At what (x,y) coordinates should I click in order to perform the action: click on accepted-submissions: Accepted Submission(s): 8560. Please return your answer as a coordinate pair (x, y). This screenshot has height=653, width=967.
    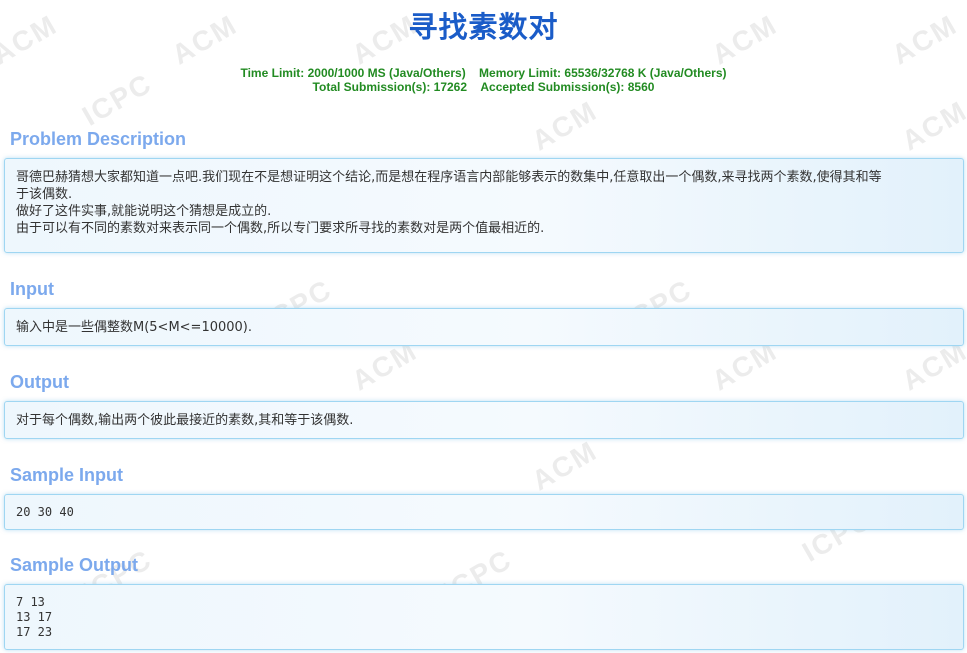
    Looking at the image, I should click on (567, 87).